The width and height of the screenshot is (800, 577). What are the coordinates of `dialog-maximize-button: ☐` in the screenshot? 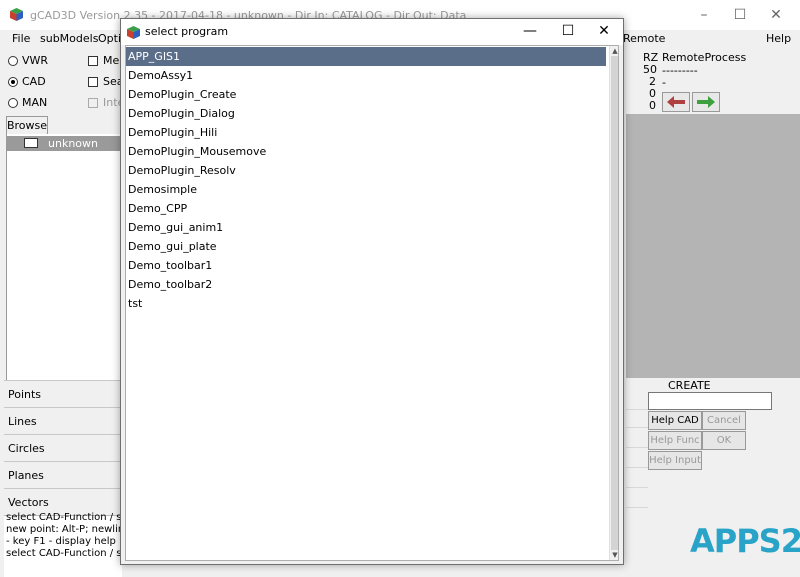 It's located at (568, 31).